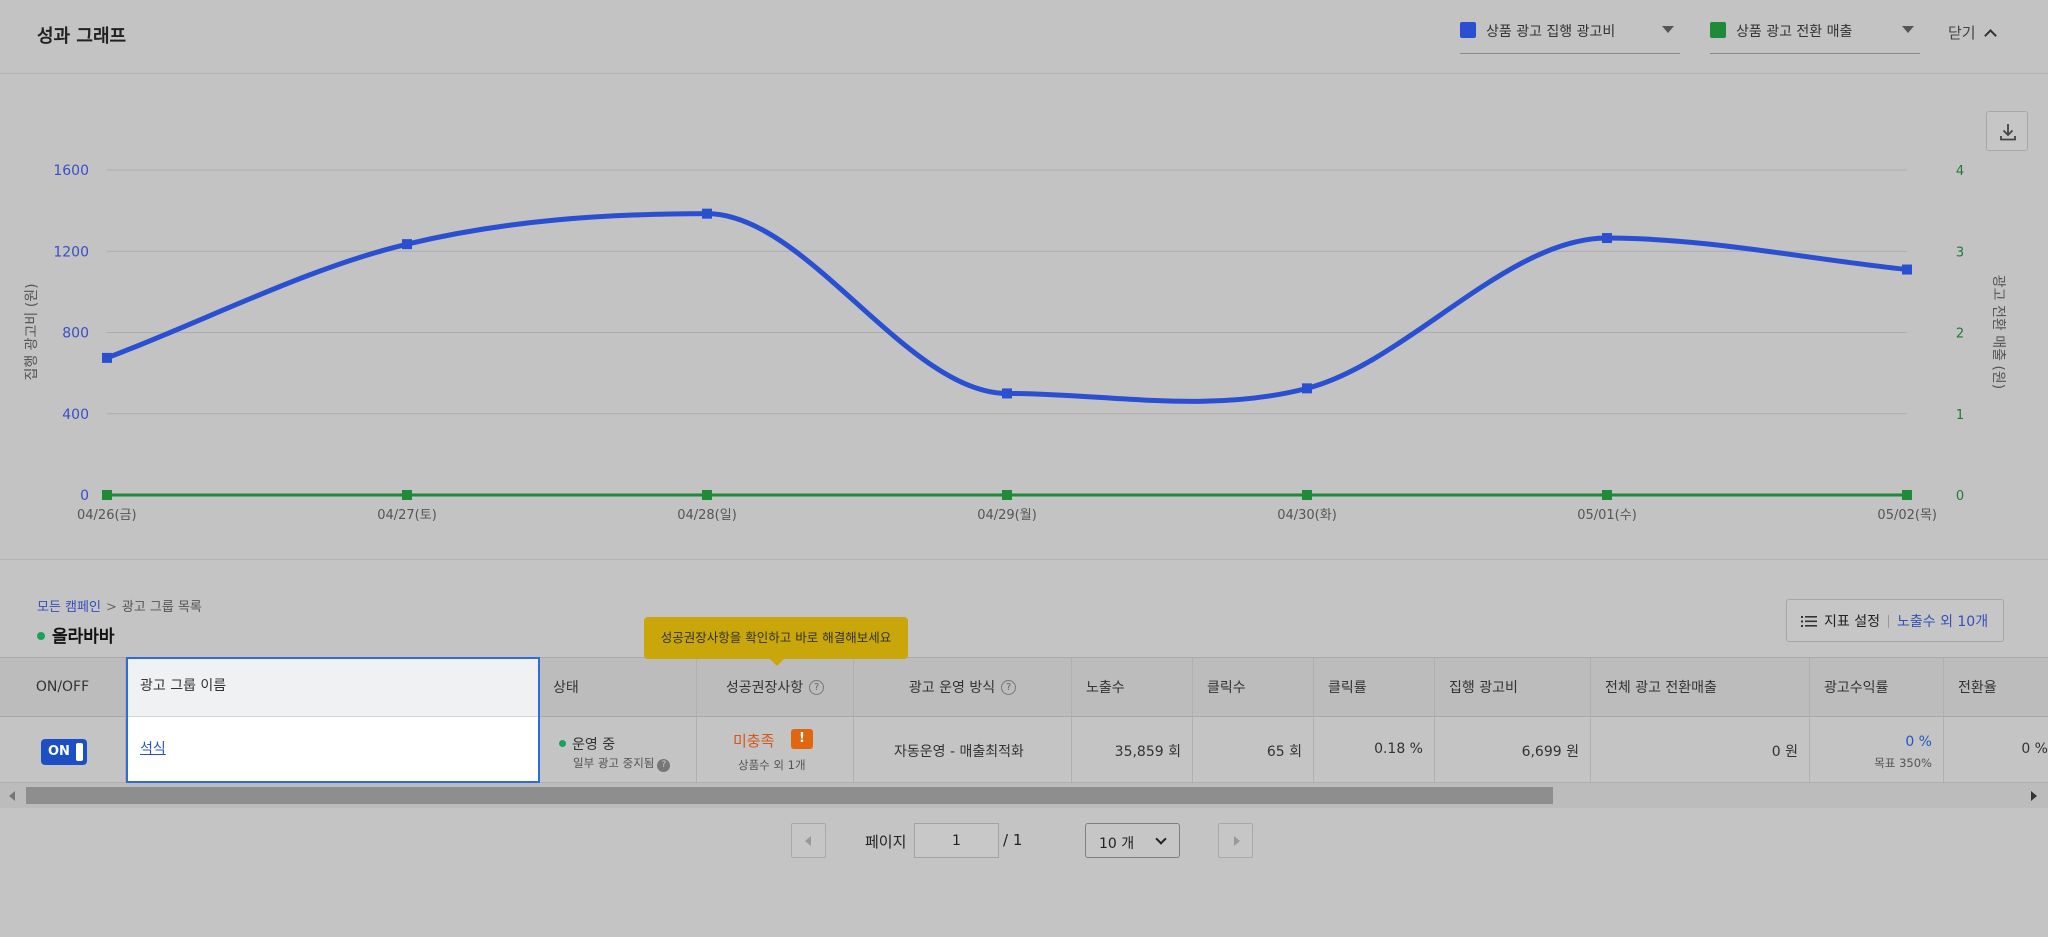  I want to click on status-text: 운영 중, so click(587, 744).